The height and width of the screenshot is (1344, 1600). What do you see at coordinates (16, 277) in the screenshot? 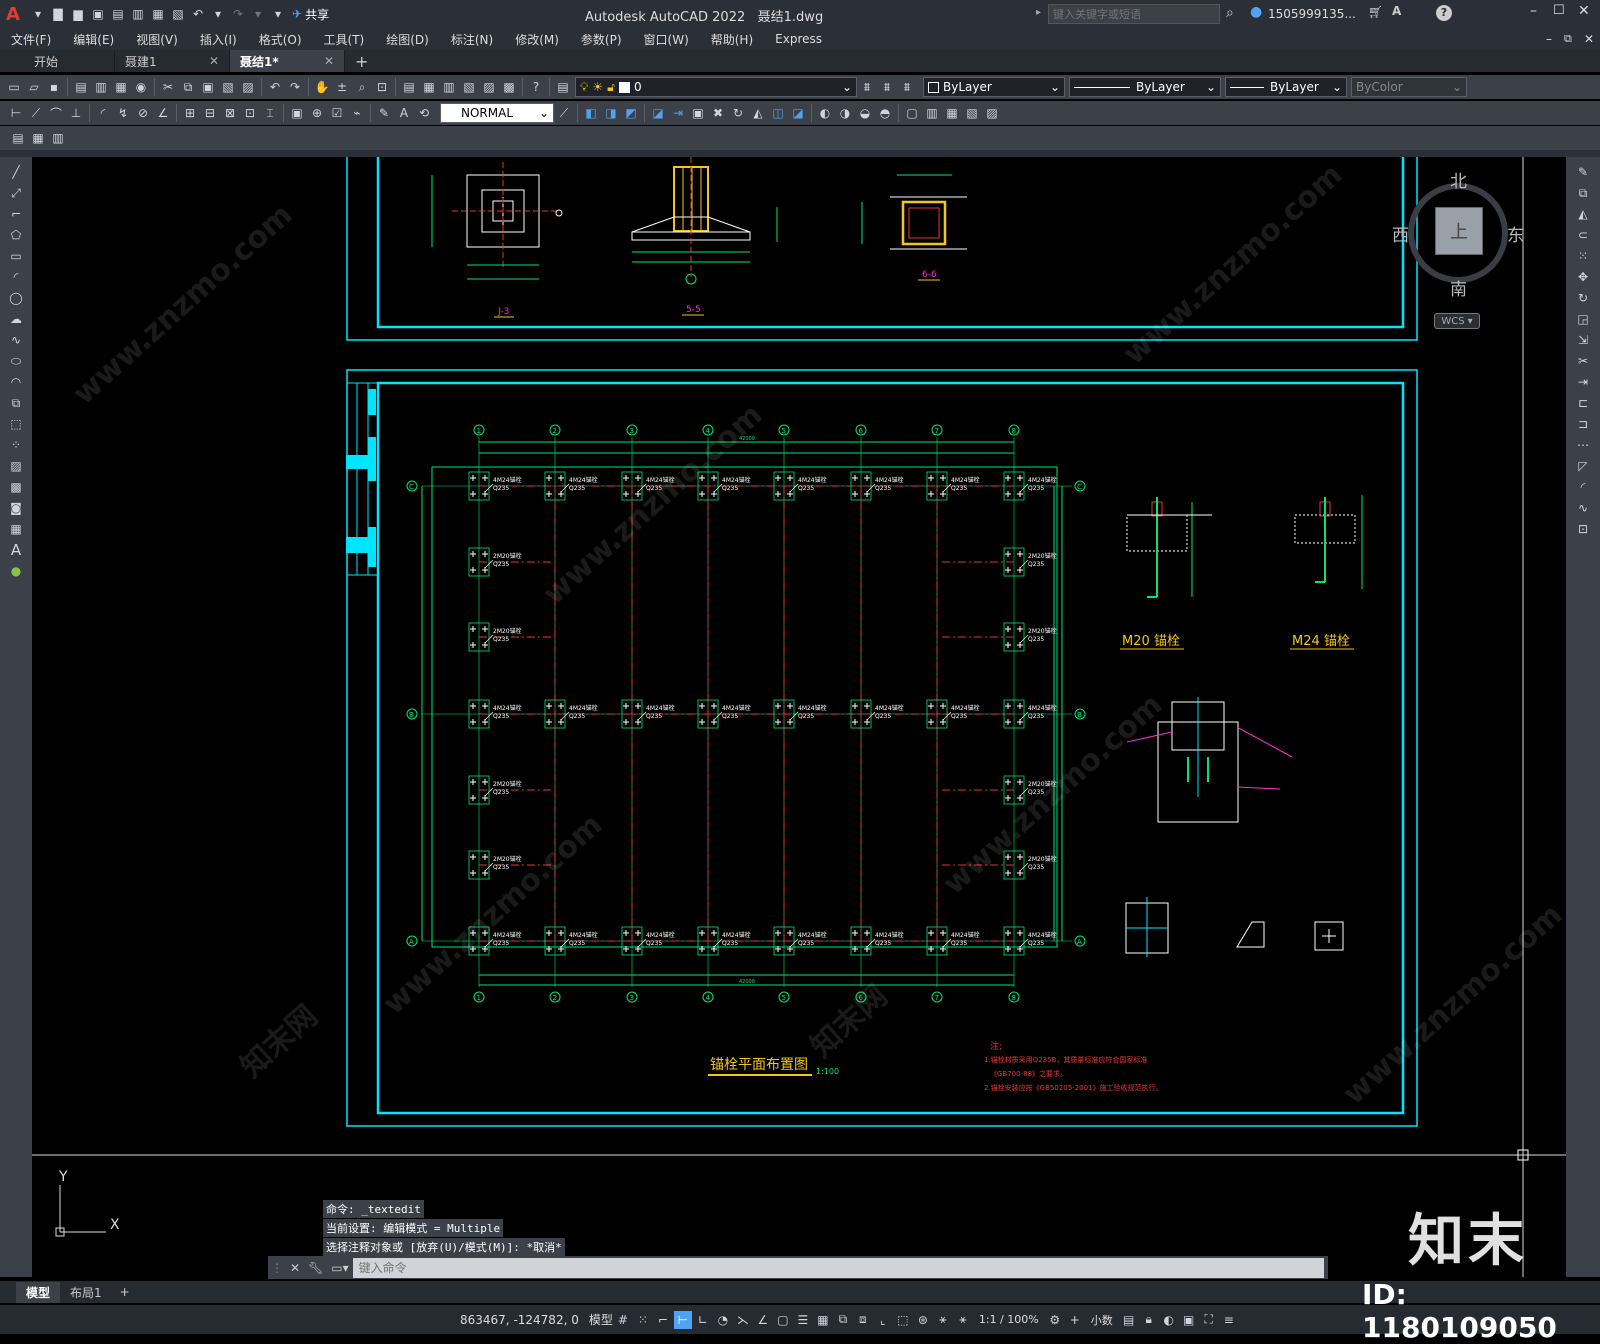
I see `arc-icon: ◜` at bounding box center [16, 277].